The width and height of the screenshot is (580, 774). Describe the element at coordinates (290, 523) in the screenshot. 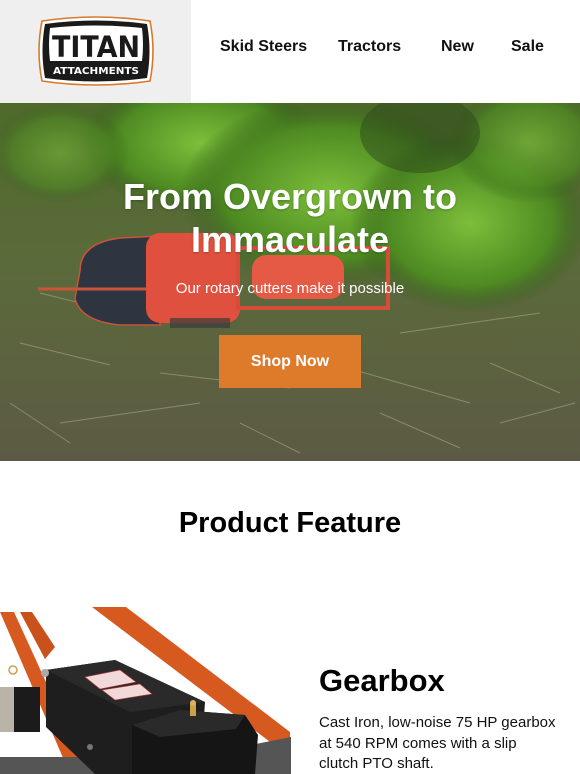

I see `section-title: Product Feature` at that location.